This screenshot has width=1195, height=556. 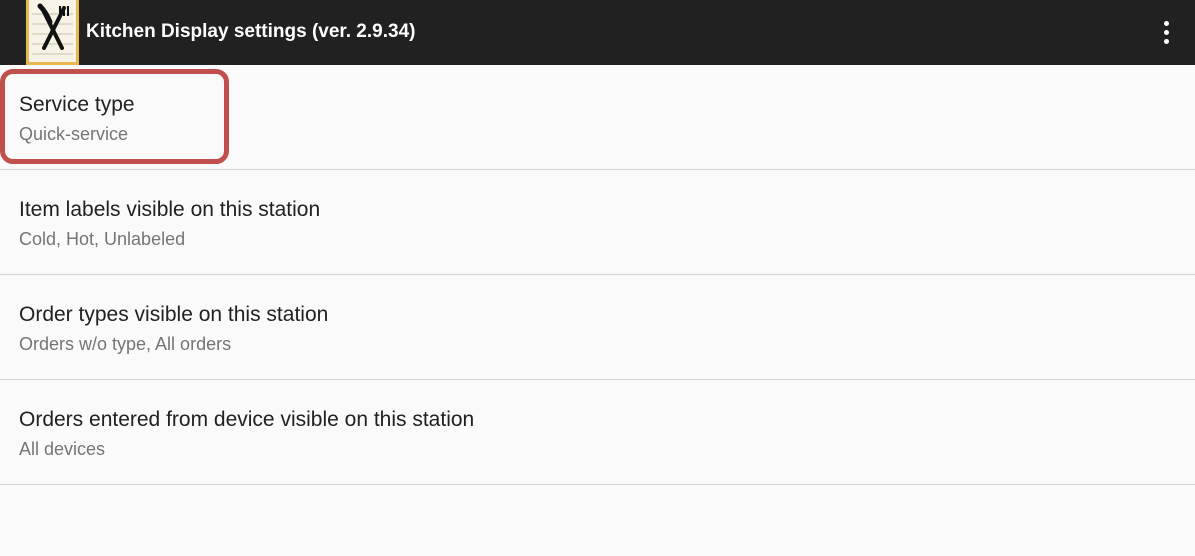 I want to click on pref-summary: All devices, so click(x=62, y=449).